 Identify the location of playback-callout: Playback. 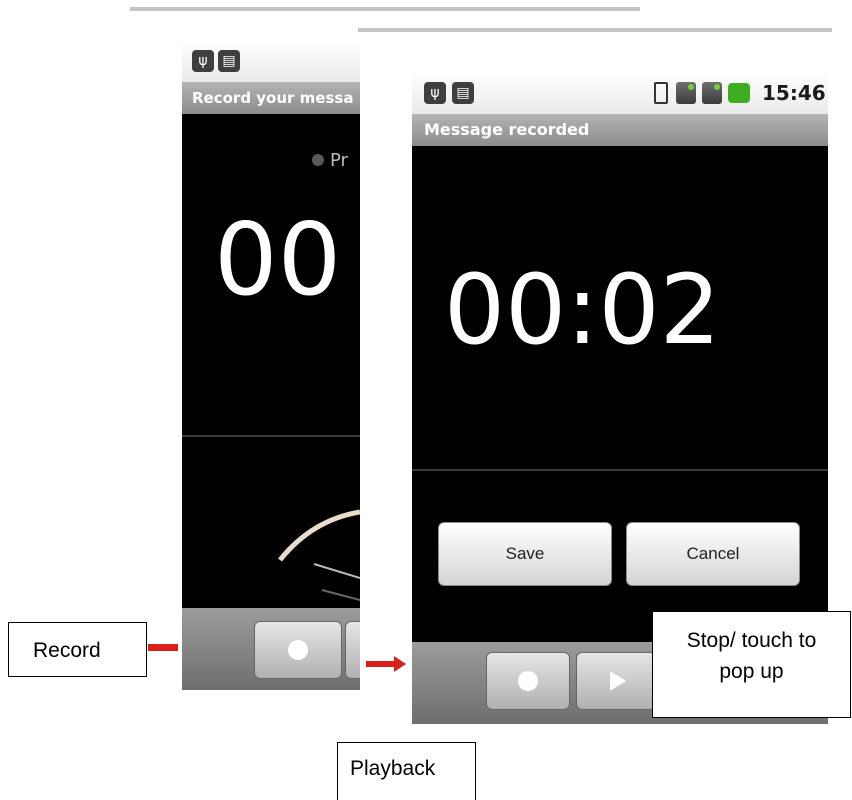
(406, 771).